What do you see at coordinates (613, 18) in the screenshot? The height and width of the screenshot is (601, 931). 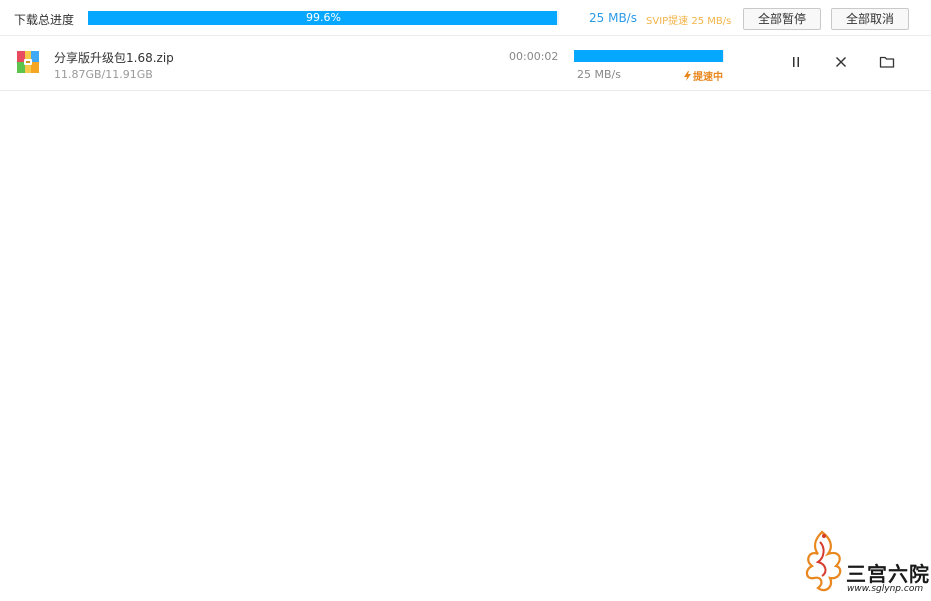 I see `total-speed: 25 MB/s` at bounding box center [613, 18].